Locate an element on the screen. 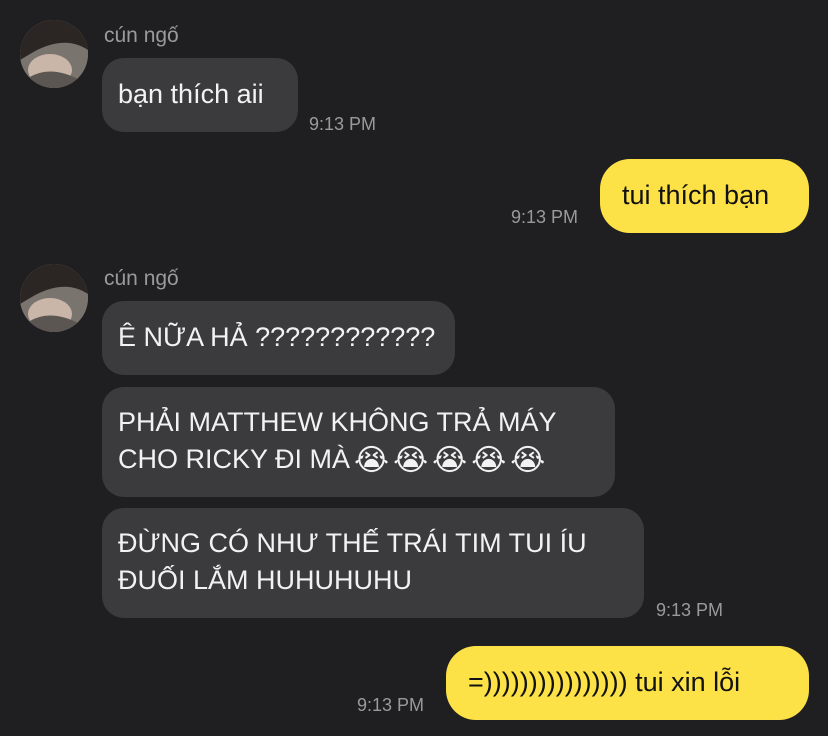 The height and width of the screenshot is (736, 828). outgoing-message: tui thích bạn is located at coordinates (704, 196).